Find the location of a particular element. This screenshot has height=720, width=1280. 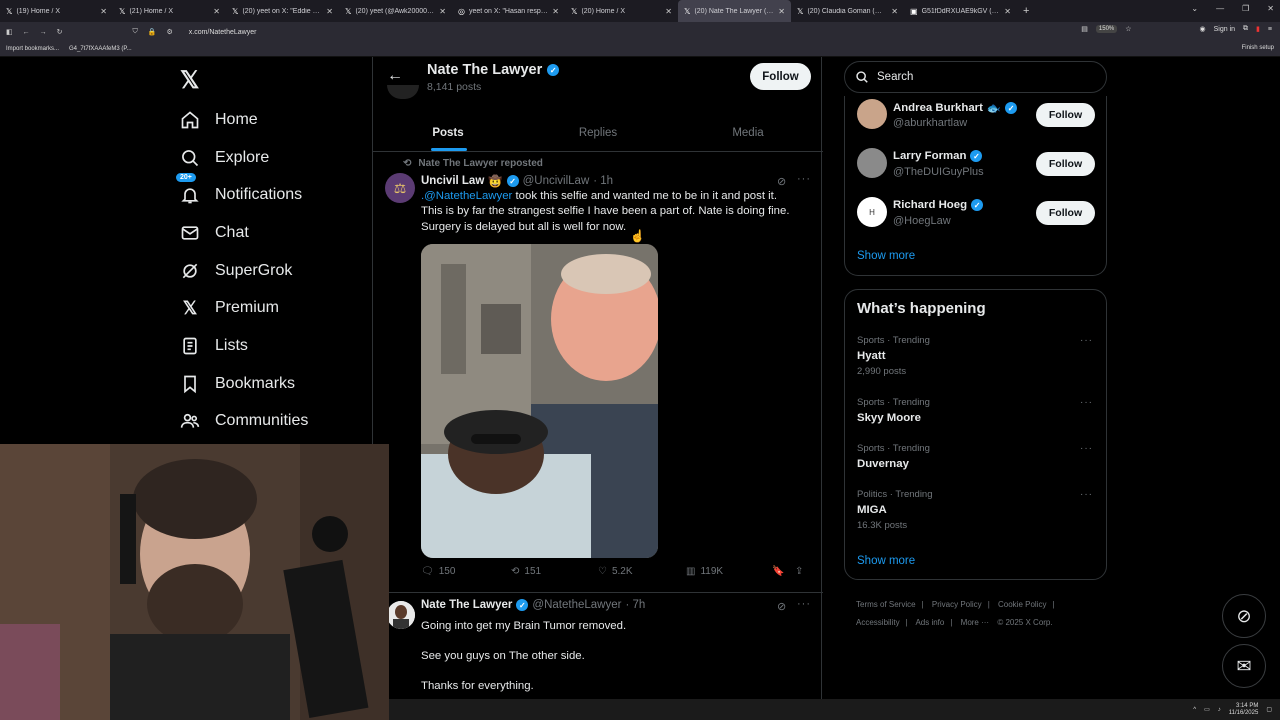

maximize-icon: ❐ is located at coordinates (1245, 8).